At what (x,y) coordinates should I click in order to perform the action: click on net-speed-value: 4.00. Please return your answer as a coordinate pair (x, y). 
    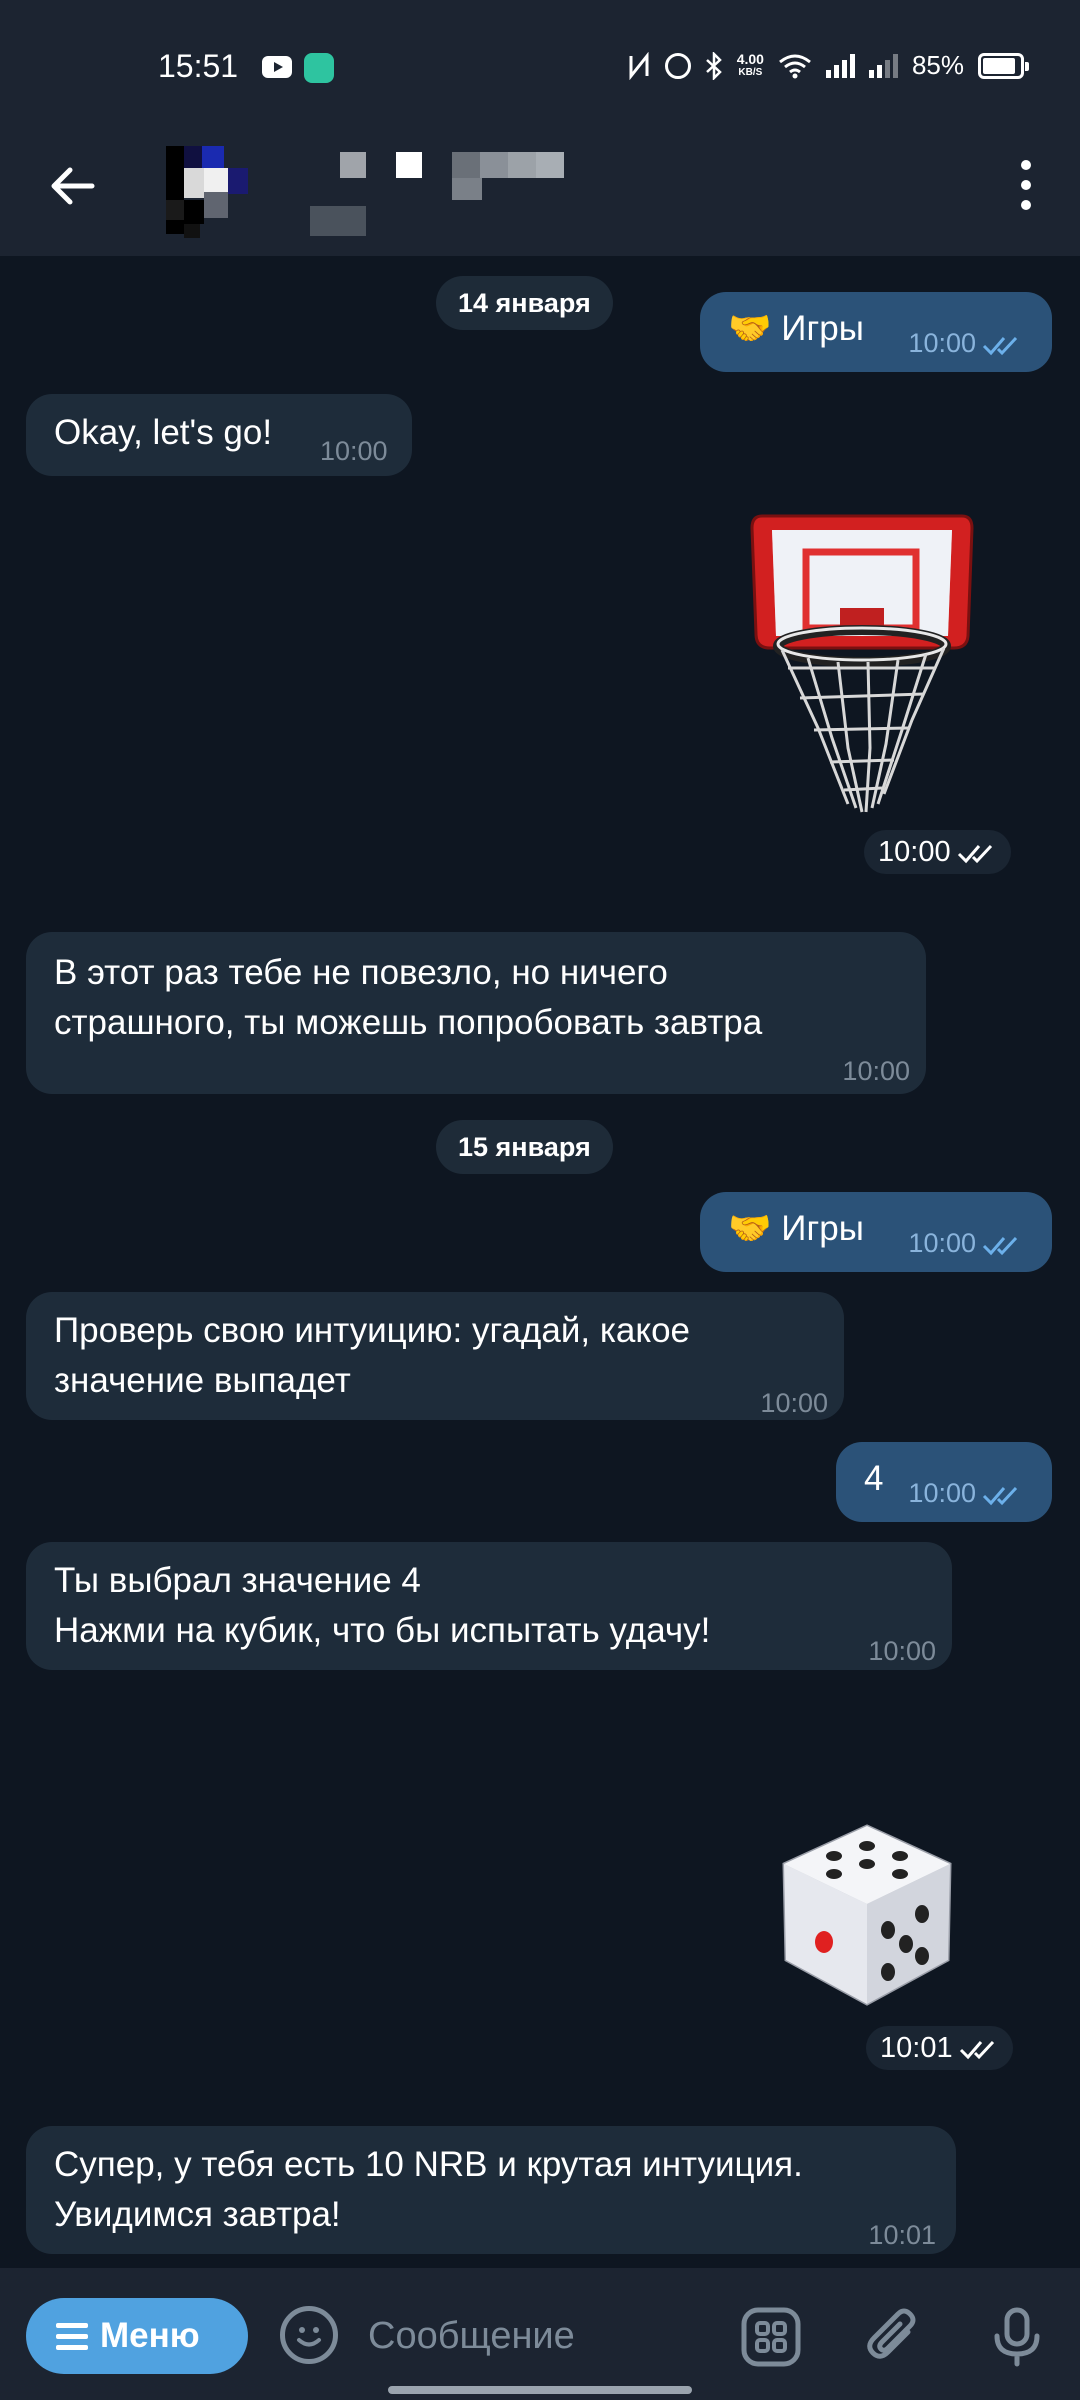
    Looking at the image, I should click on (750, 58).